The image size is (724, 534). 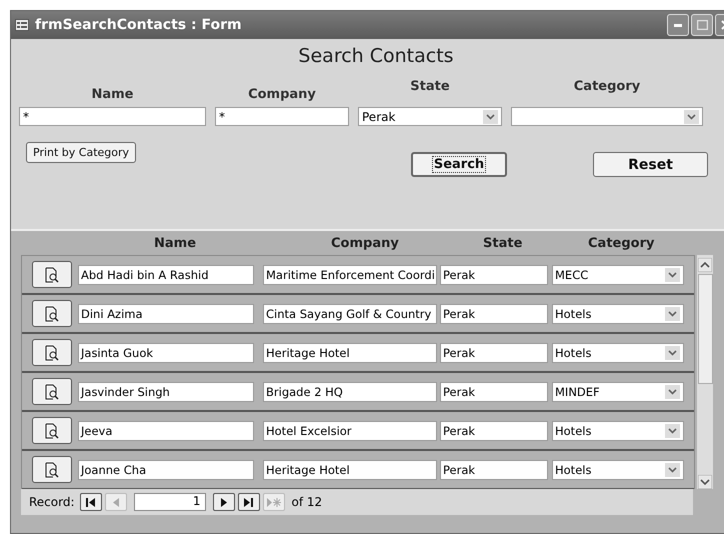 I want to click on field-label: State, so click(x=430, y=87).